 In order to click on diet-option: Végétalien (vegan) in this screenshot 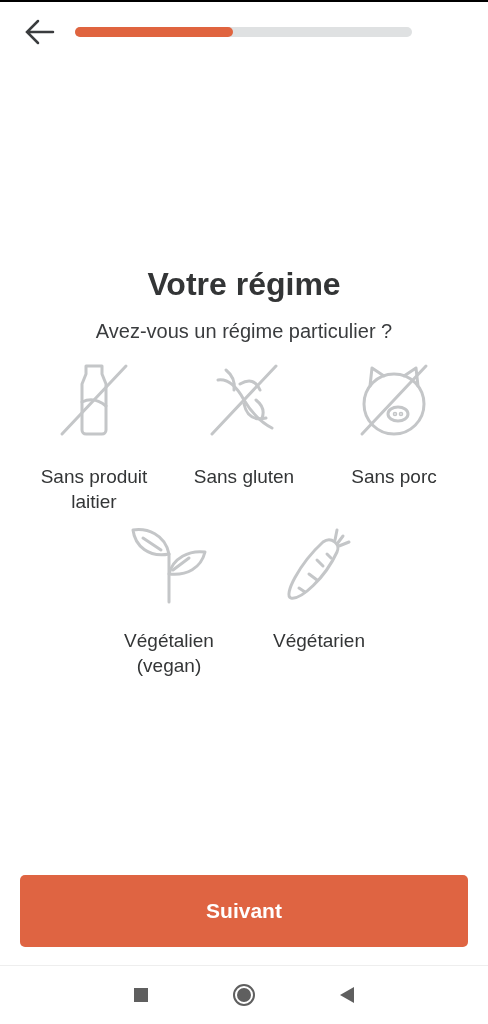, I will do `click(169, 601)`.